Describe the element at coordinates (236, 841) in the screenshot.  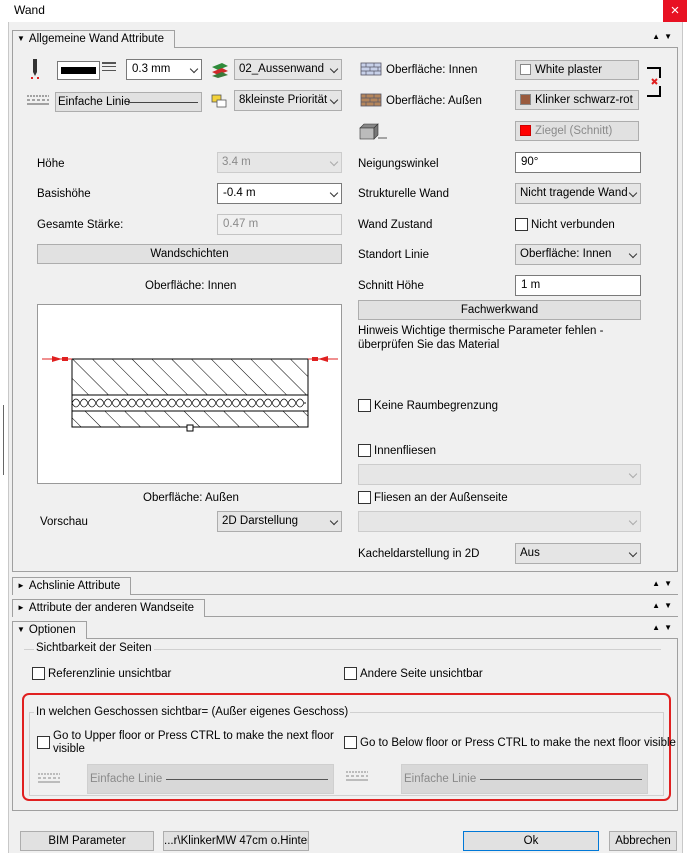
I see `profile-button: ...r\KlinkerMW 47cm o.Hinterl.` at that location.